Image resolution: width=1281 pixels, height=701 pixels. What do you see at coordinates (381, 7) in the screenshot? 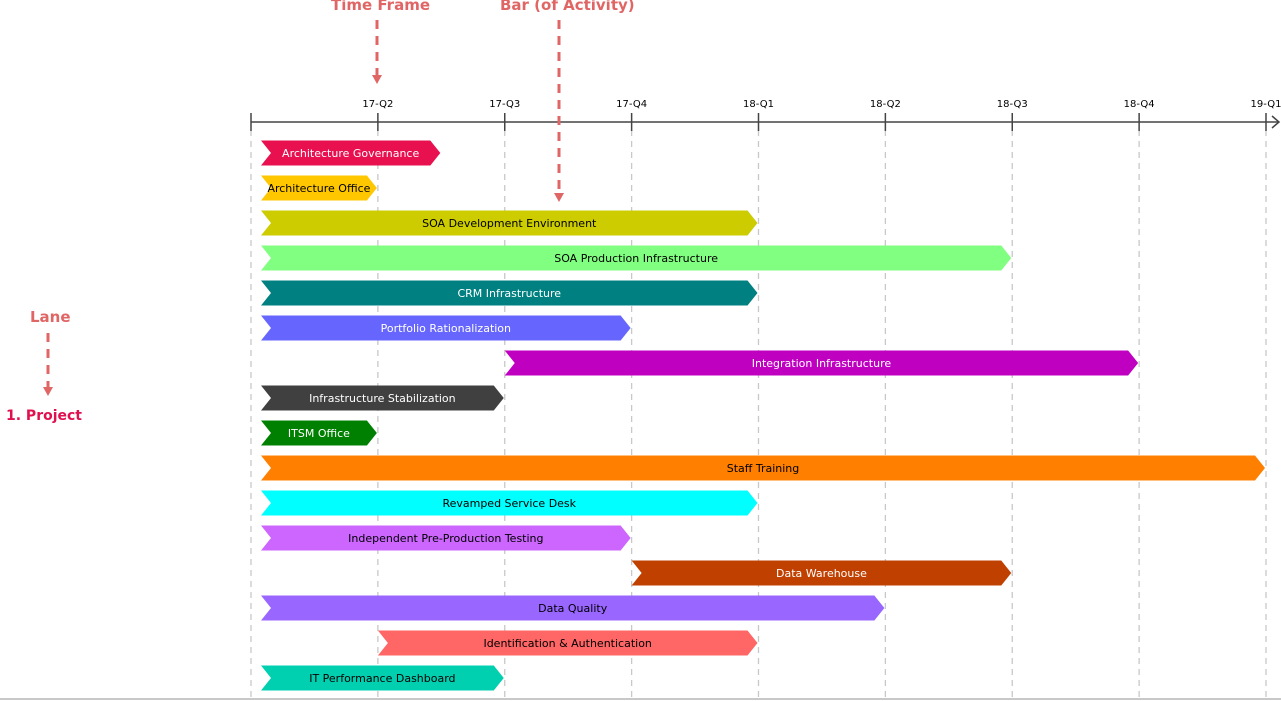
I see `callout-time-frame: Time Frame` at bounding box center [381, 7].